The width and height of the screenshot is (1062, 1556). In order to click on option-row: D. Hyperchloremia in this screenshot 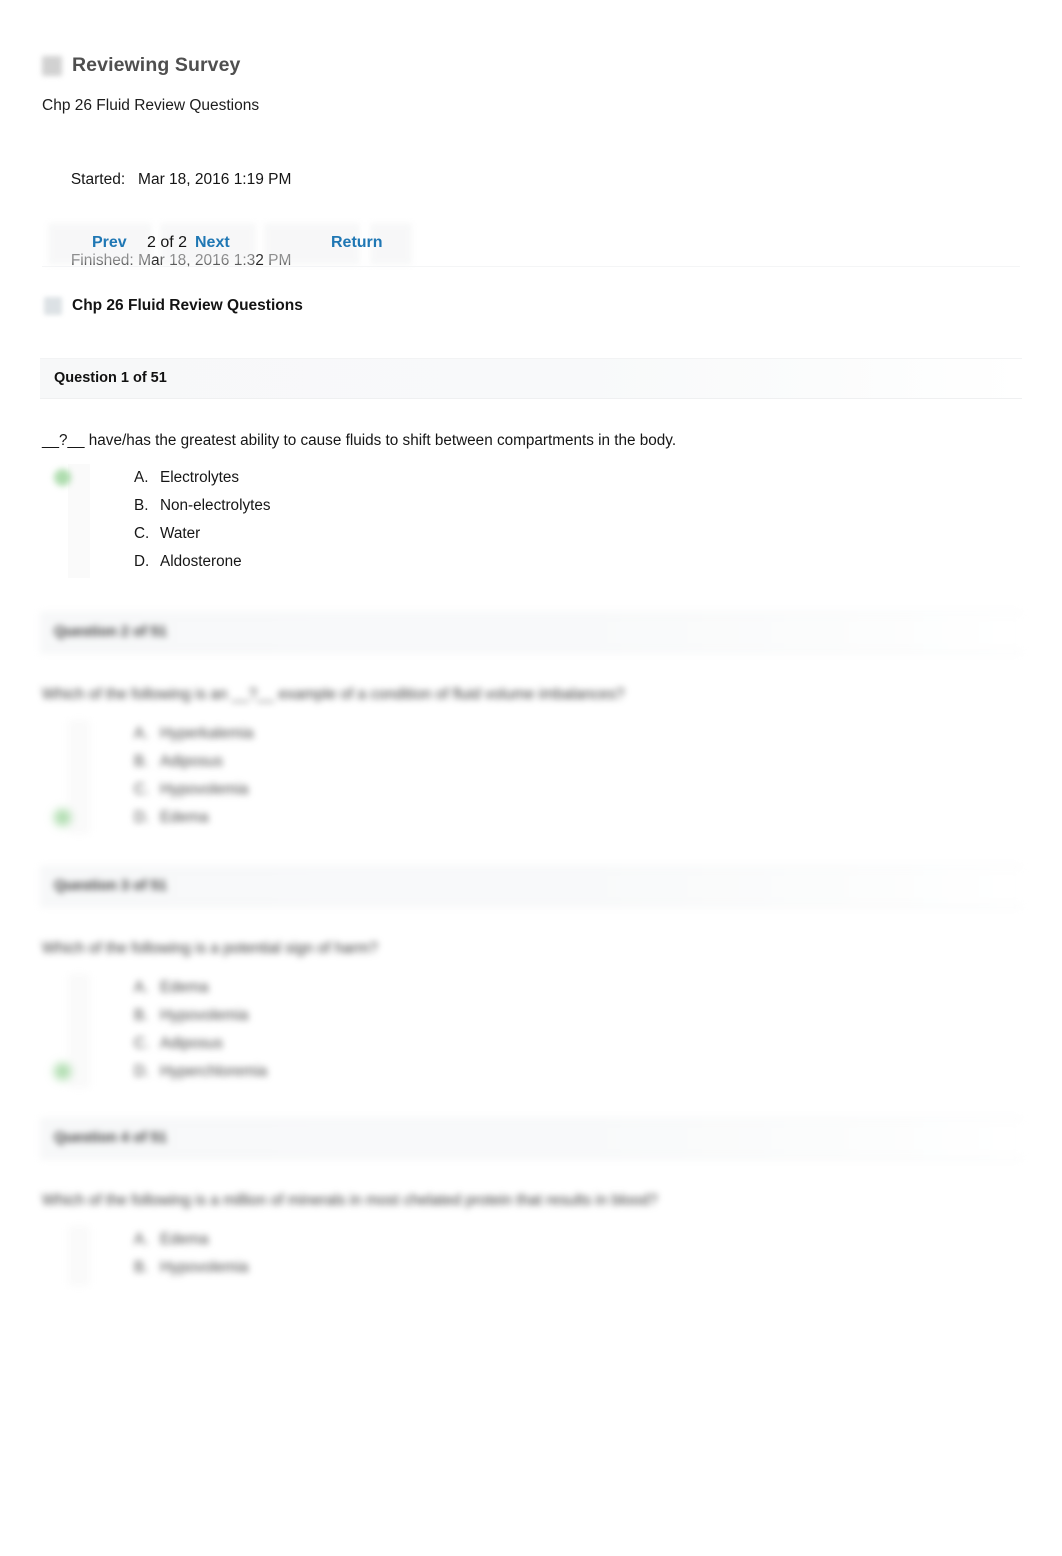, I will do `click(161, 1072)`.